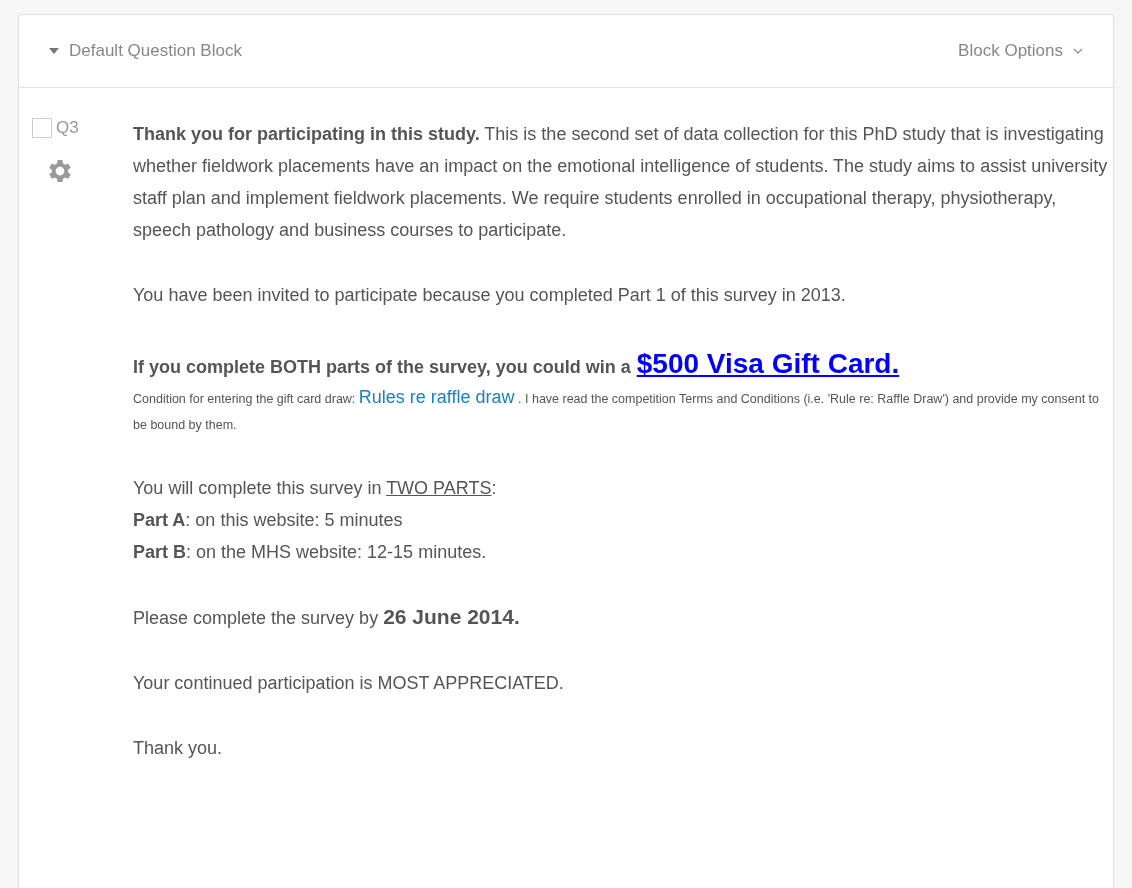 This screenshot has height=888, width=1132. What do you see at coordinates (268, 520) in the screenshot?
I see `part-description: Part A: on this website: 5 minutes` at bounding box center [268, 520].